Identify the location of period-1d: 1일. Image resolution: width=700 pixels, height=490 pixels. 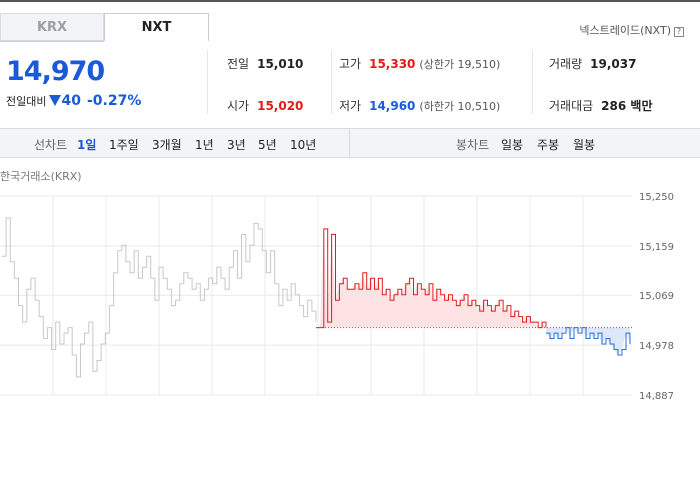
(86, 144).